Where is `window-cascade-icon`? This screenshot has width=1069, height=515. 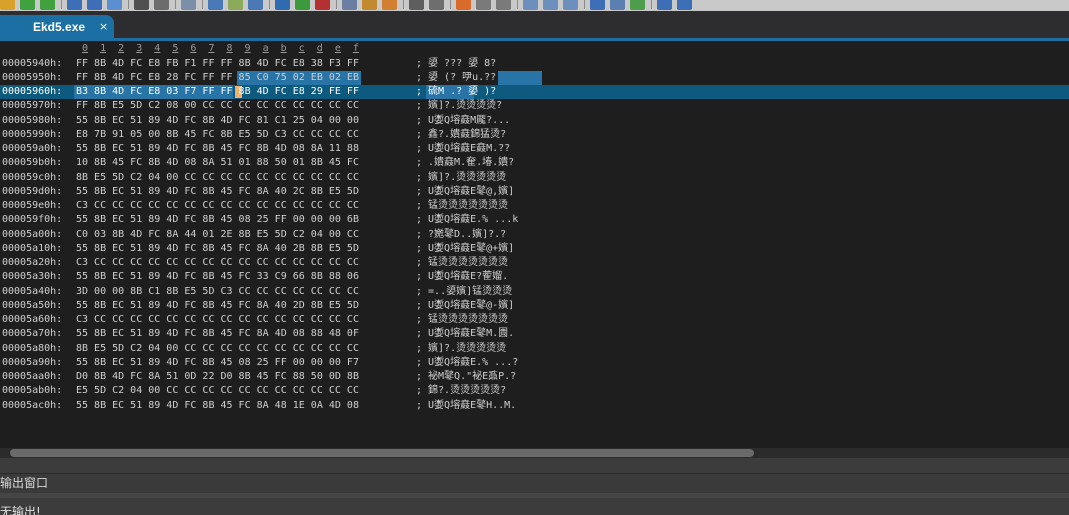 window-cascade-icon is located at coordinates (570, 5).